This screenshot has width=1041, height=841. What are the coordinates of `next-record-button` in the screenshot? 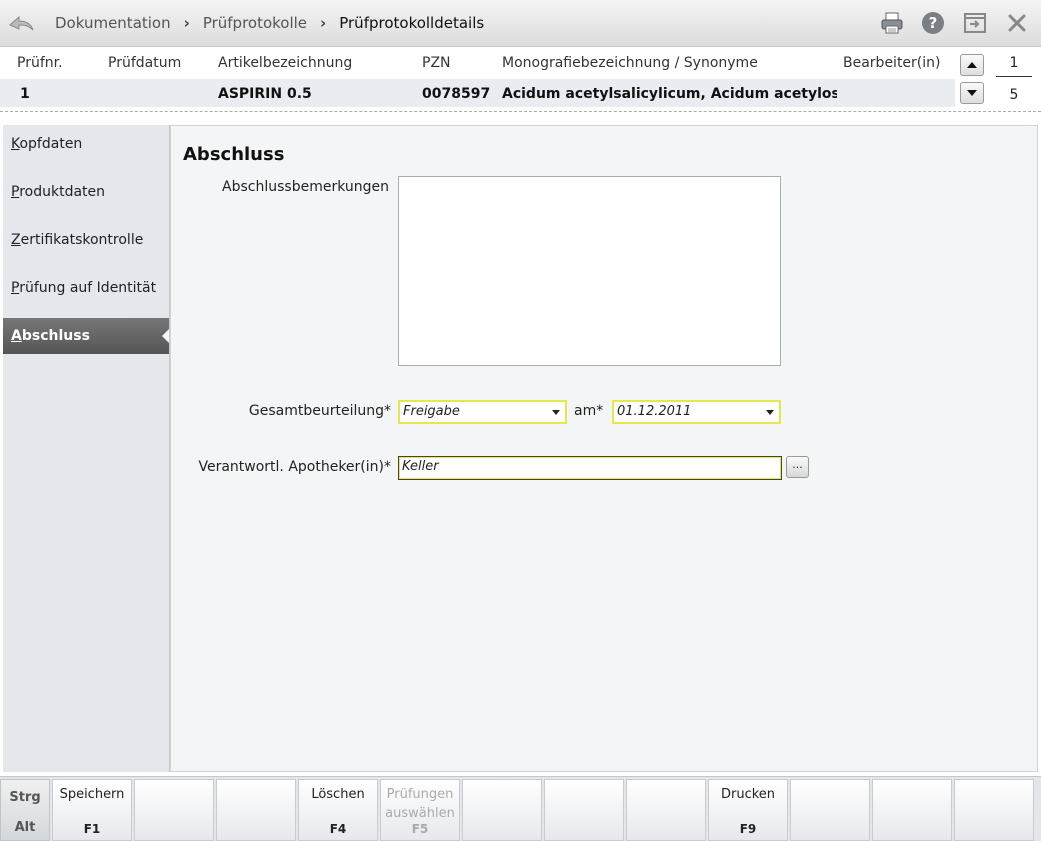 It's located at (972, 93).